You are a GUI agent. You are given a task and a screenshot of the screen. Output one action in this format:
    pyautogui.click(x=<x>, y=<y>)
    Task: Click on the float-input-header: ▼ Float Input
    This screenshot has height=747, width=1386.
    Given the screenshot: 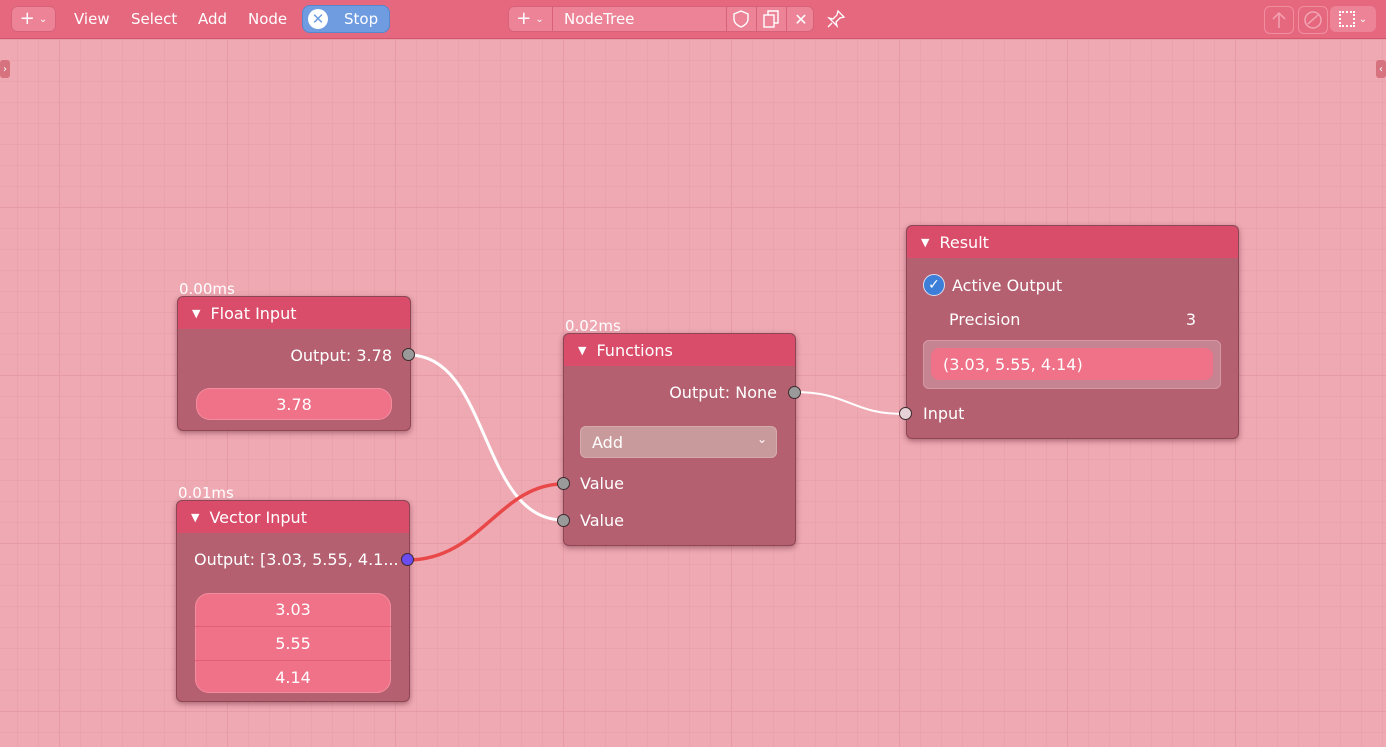 What is the action you would take?
    pyautogui.click(x=294, y=313)
    